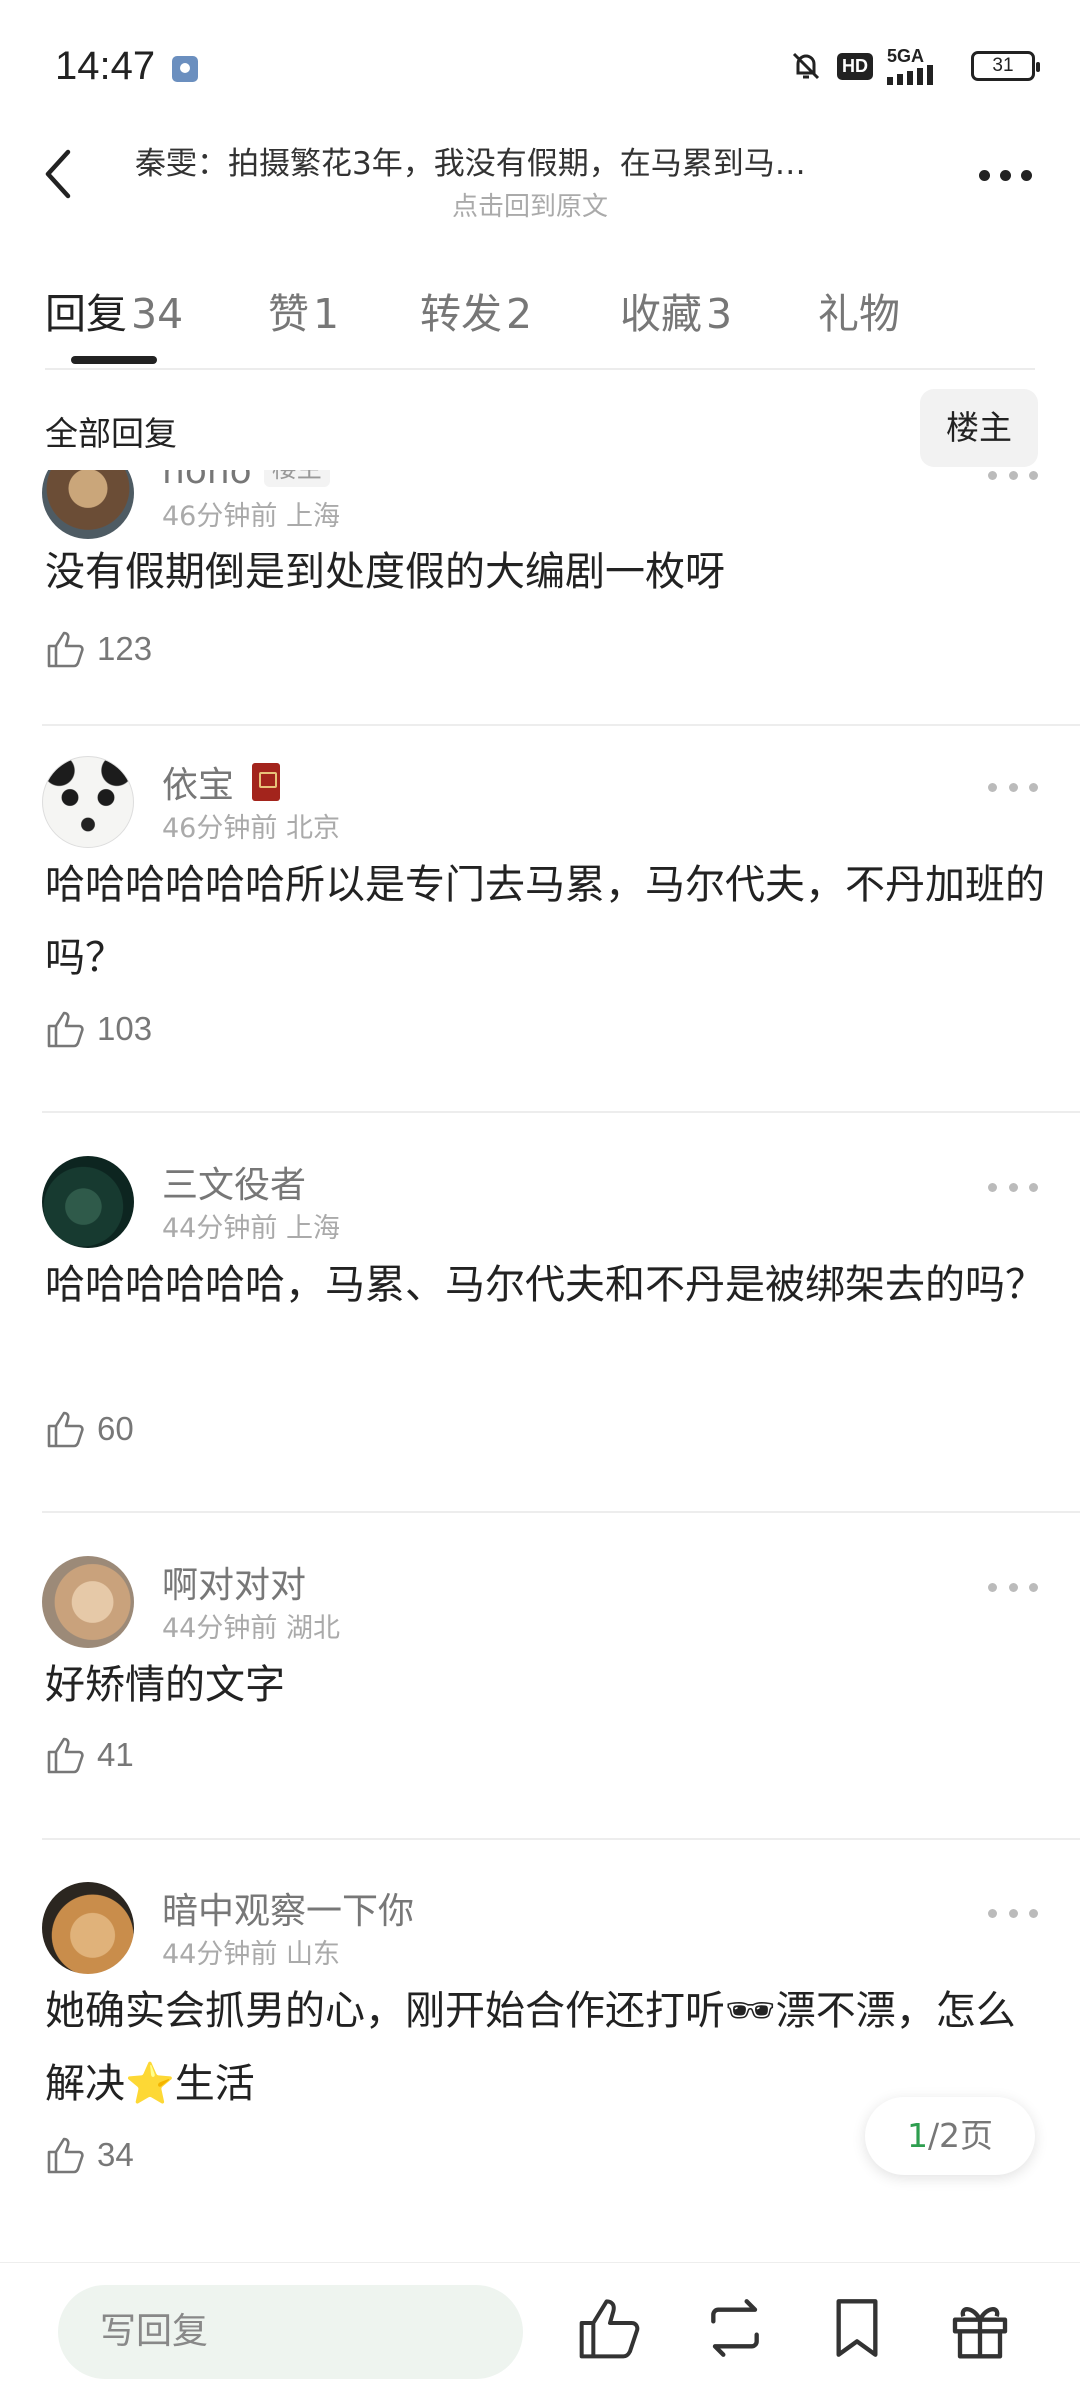 Image resolution: width=1080 pixels, height=2400 pixels. What do you see at coordinates (1005, 66) in the screenshot?
I see `battery-icon: 31` at bounding box center [1005, 66].